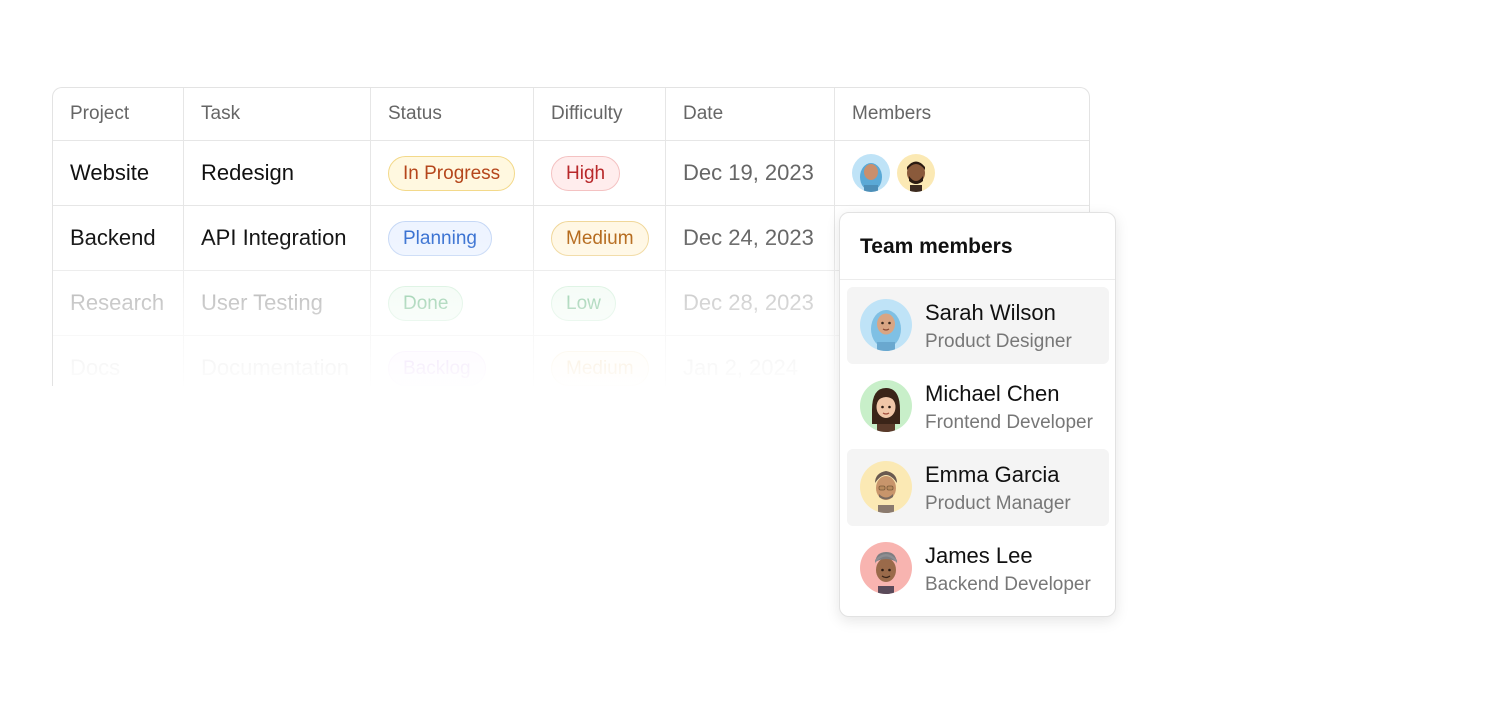 Image resolution: width=1500 pixels, height=723 pixels. What do you see at coordinates (426, 303) in the screenshot?
I see `status-badge: Done` at bounding box center [426, 303].